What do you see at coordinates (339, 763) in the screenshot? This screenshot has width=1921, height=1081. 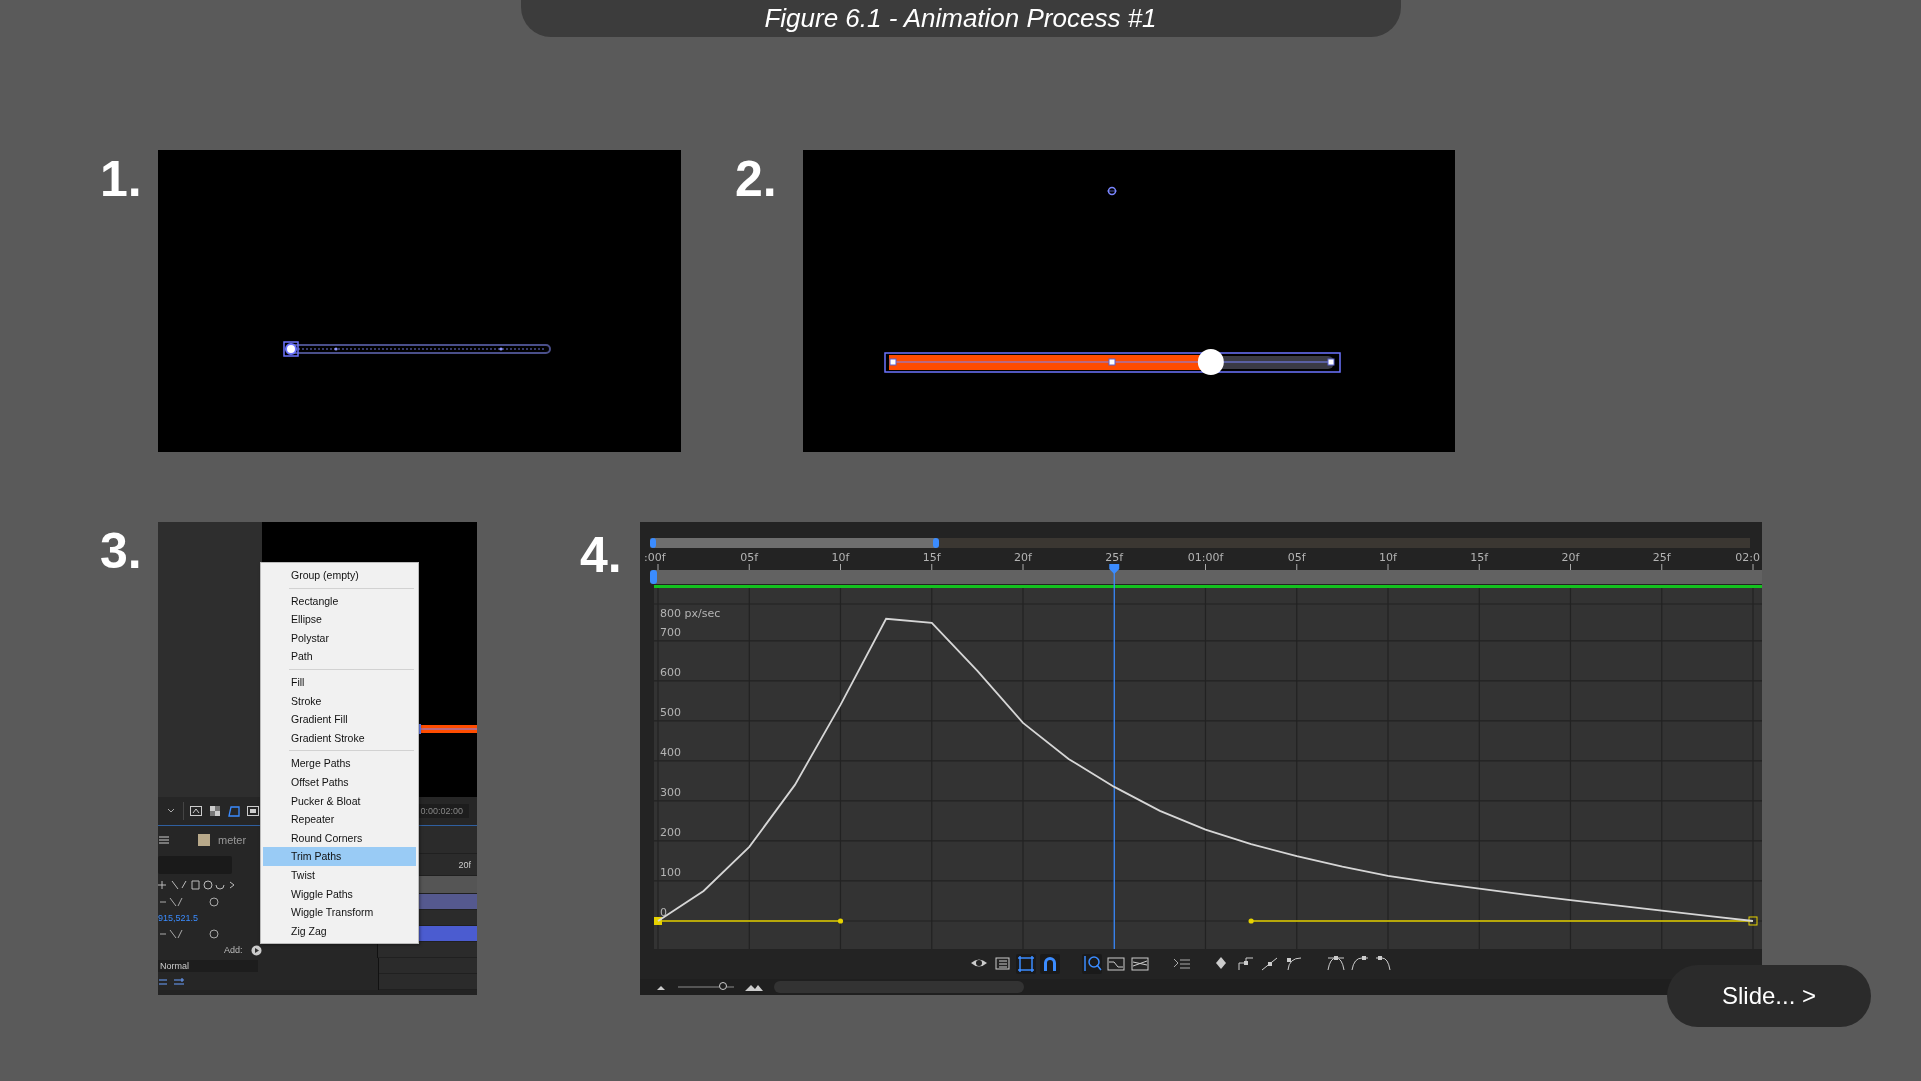 I see `menu-item: Merge Paths` at bounding box center [339, 763].